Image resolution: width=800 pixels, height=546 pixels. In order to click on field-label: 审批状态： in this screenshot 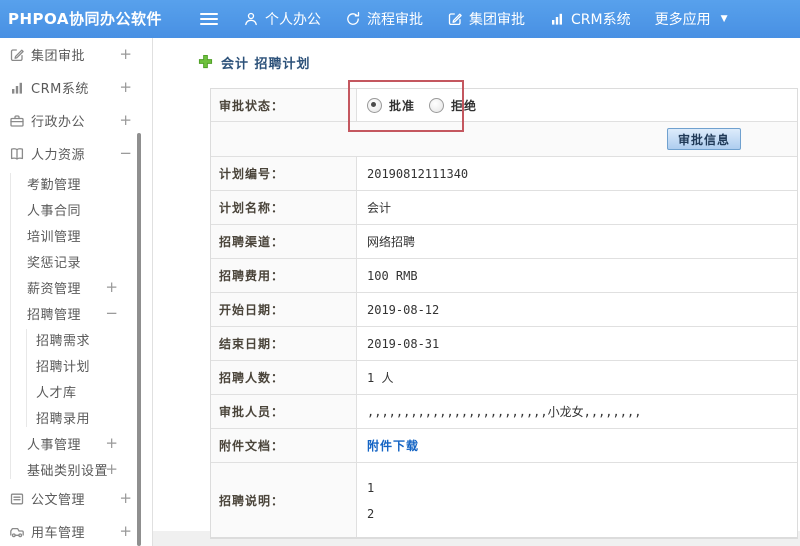, I will do `click(284, 105)`.